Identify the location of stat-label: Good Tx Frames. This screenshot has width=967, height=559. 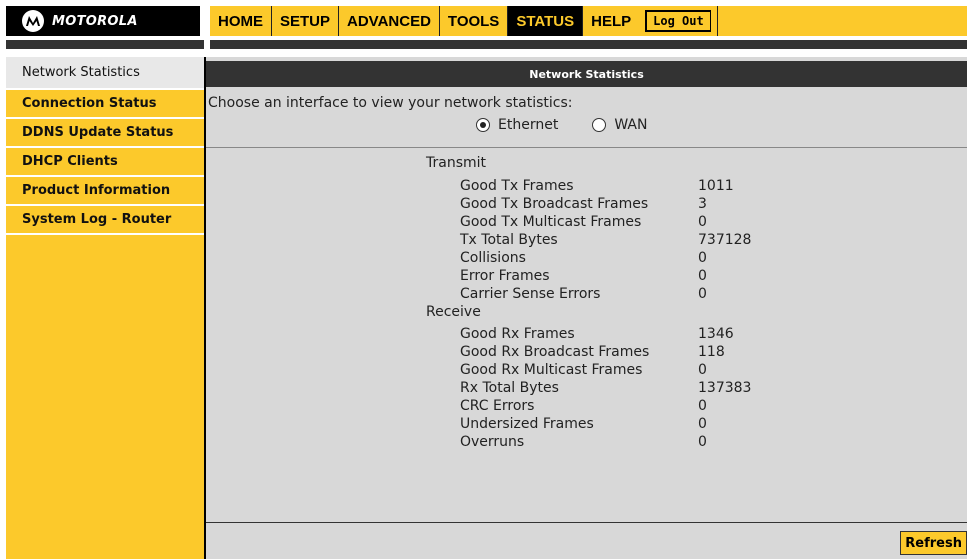
(517, 186).